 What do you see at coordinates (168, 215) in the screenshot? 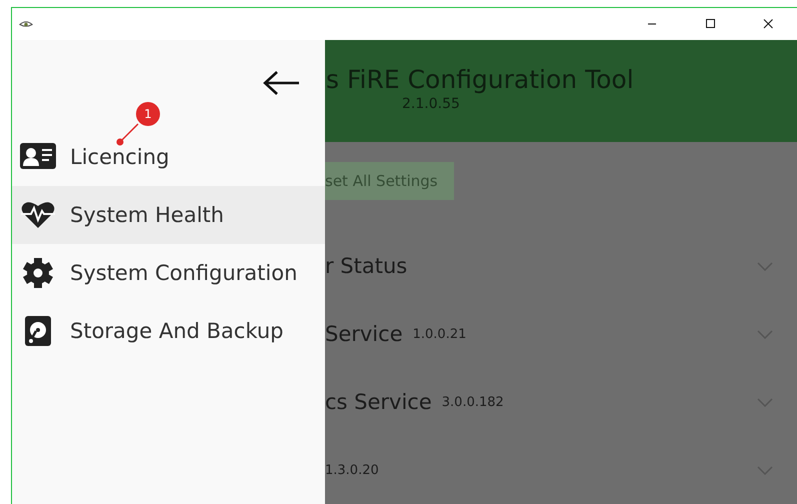
I see `drawer-menu-item: System Health` at bounding box center [168, 215].